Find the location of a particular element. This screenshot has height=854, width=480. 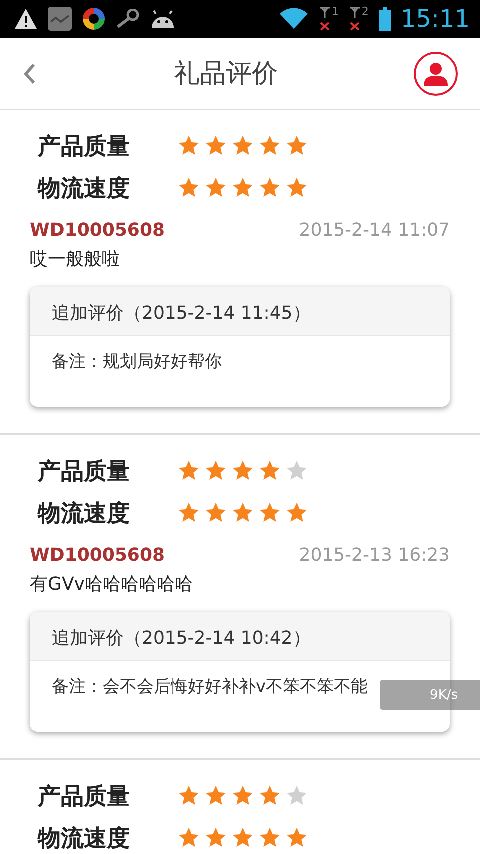

profile-button is located at coordinates (436, 74).